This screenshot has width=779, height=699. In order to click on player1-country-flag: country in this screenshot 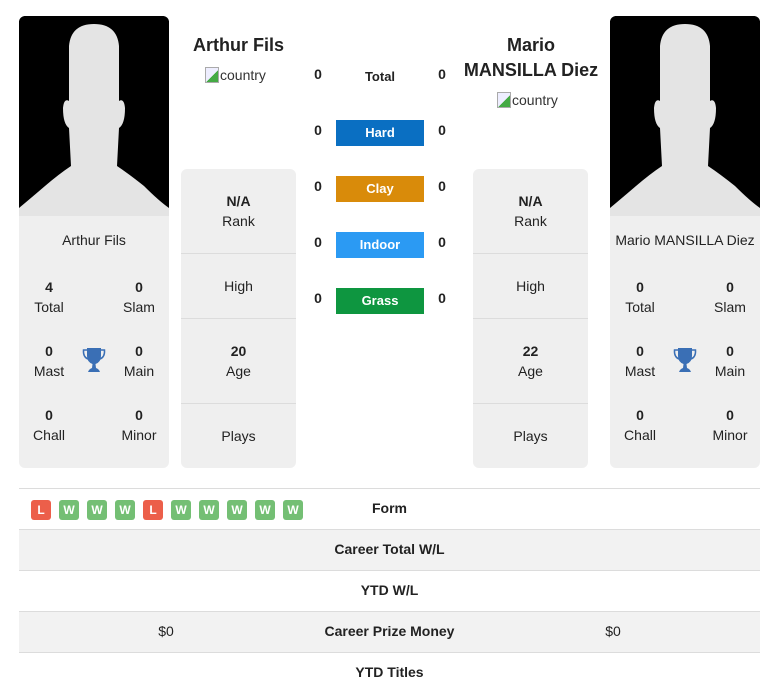, I will do `click(235, 75)`.